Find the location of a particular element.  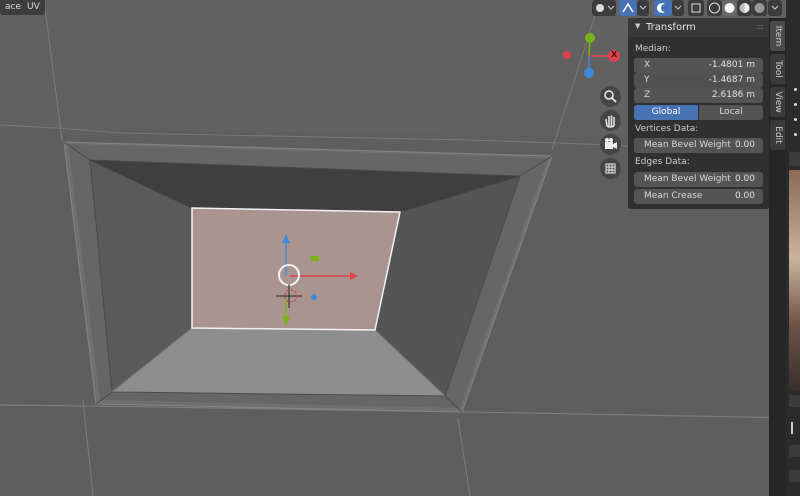

tab-edit-label: Edit is located at coordinates (777, 135).